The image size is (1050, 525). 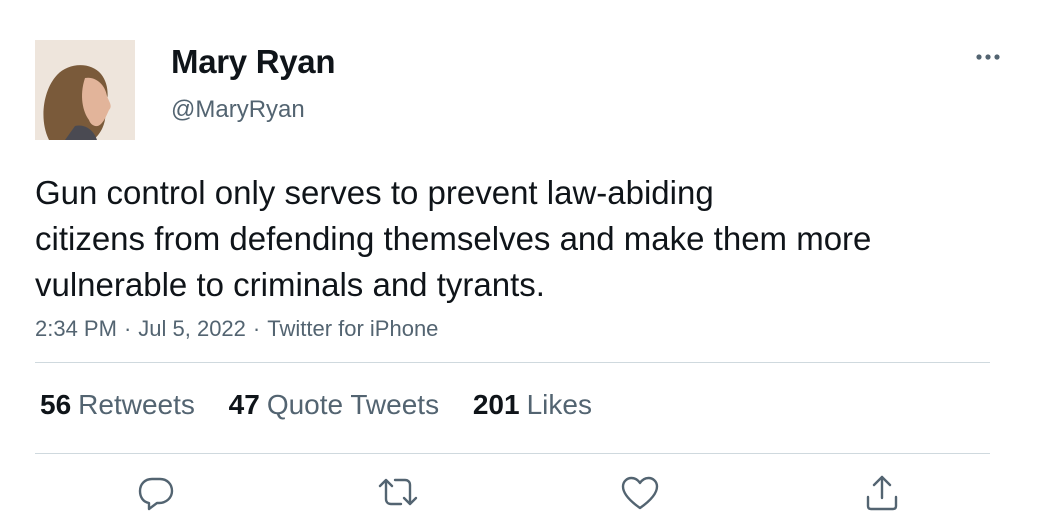 What do you see at coordinates (238, 110) in the screenshot?
I see `author-handle: @MaryRyan` at bounding box center [238, 110].